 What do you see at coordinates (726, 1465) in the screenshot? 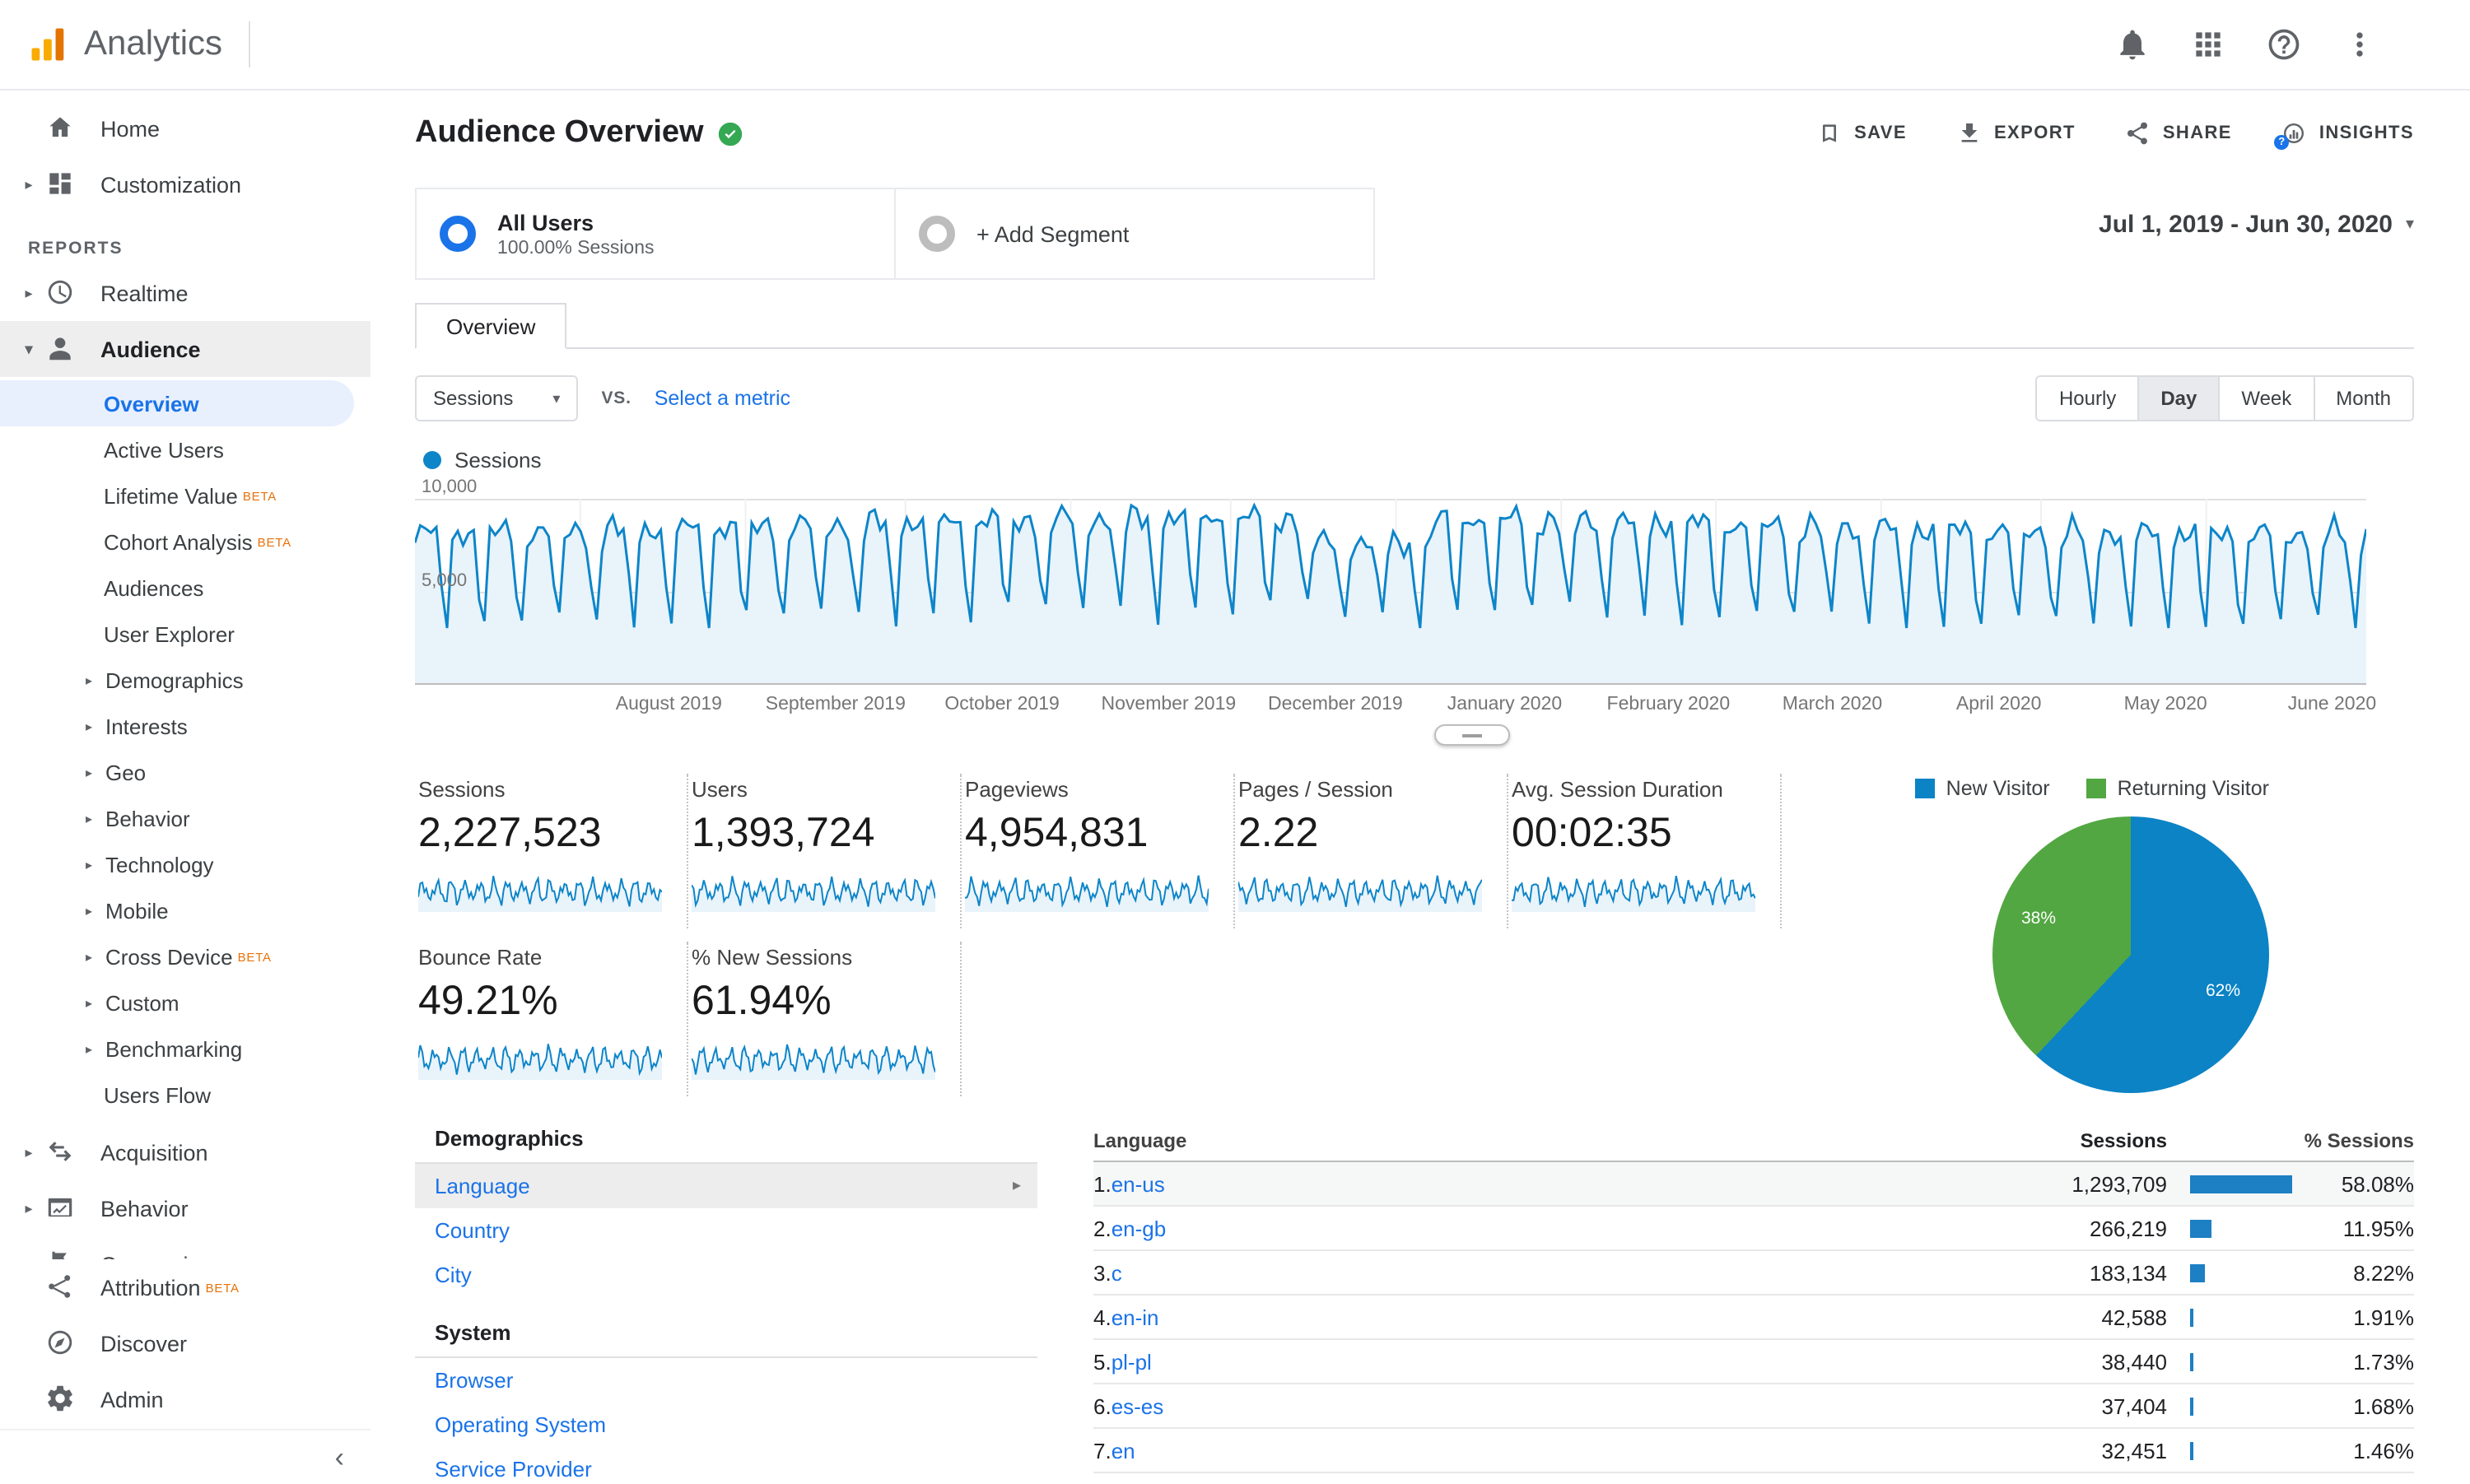
I see `dimension-link-service-provider: Service Provider` at bounding box center [726, 1465].